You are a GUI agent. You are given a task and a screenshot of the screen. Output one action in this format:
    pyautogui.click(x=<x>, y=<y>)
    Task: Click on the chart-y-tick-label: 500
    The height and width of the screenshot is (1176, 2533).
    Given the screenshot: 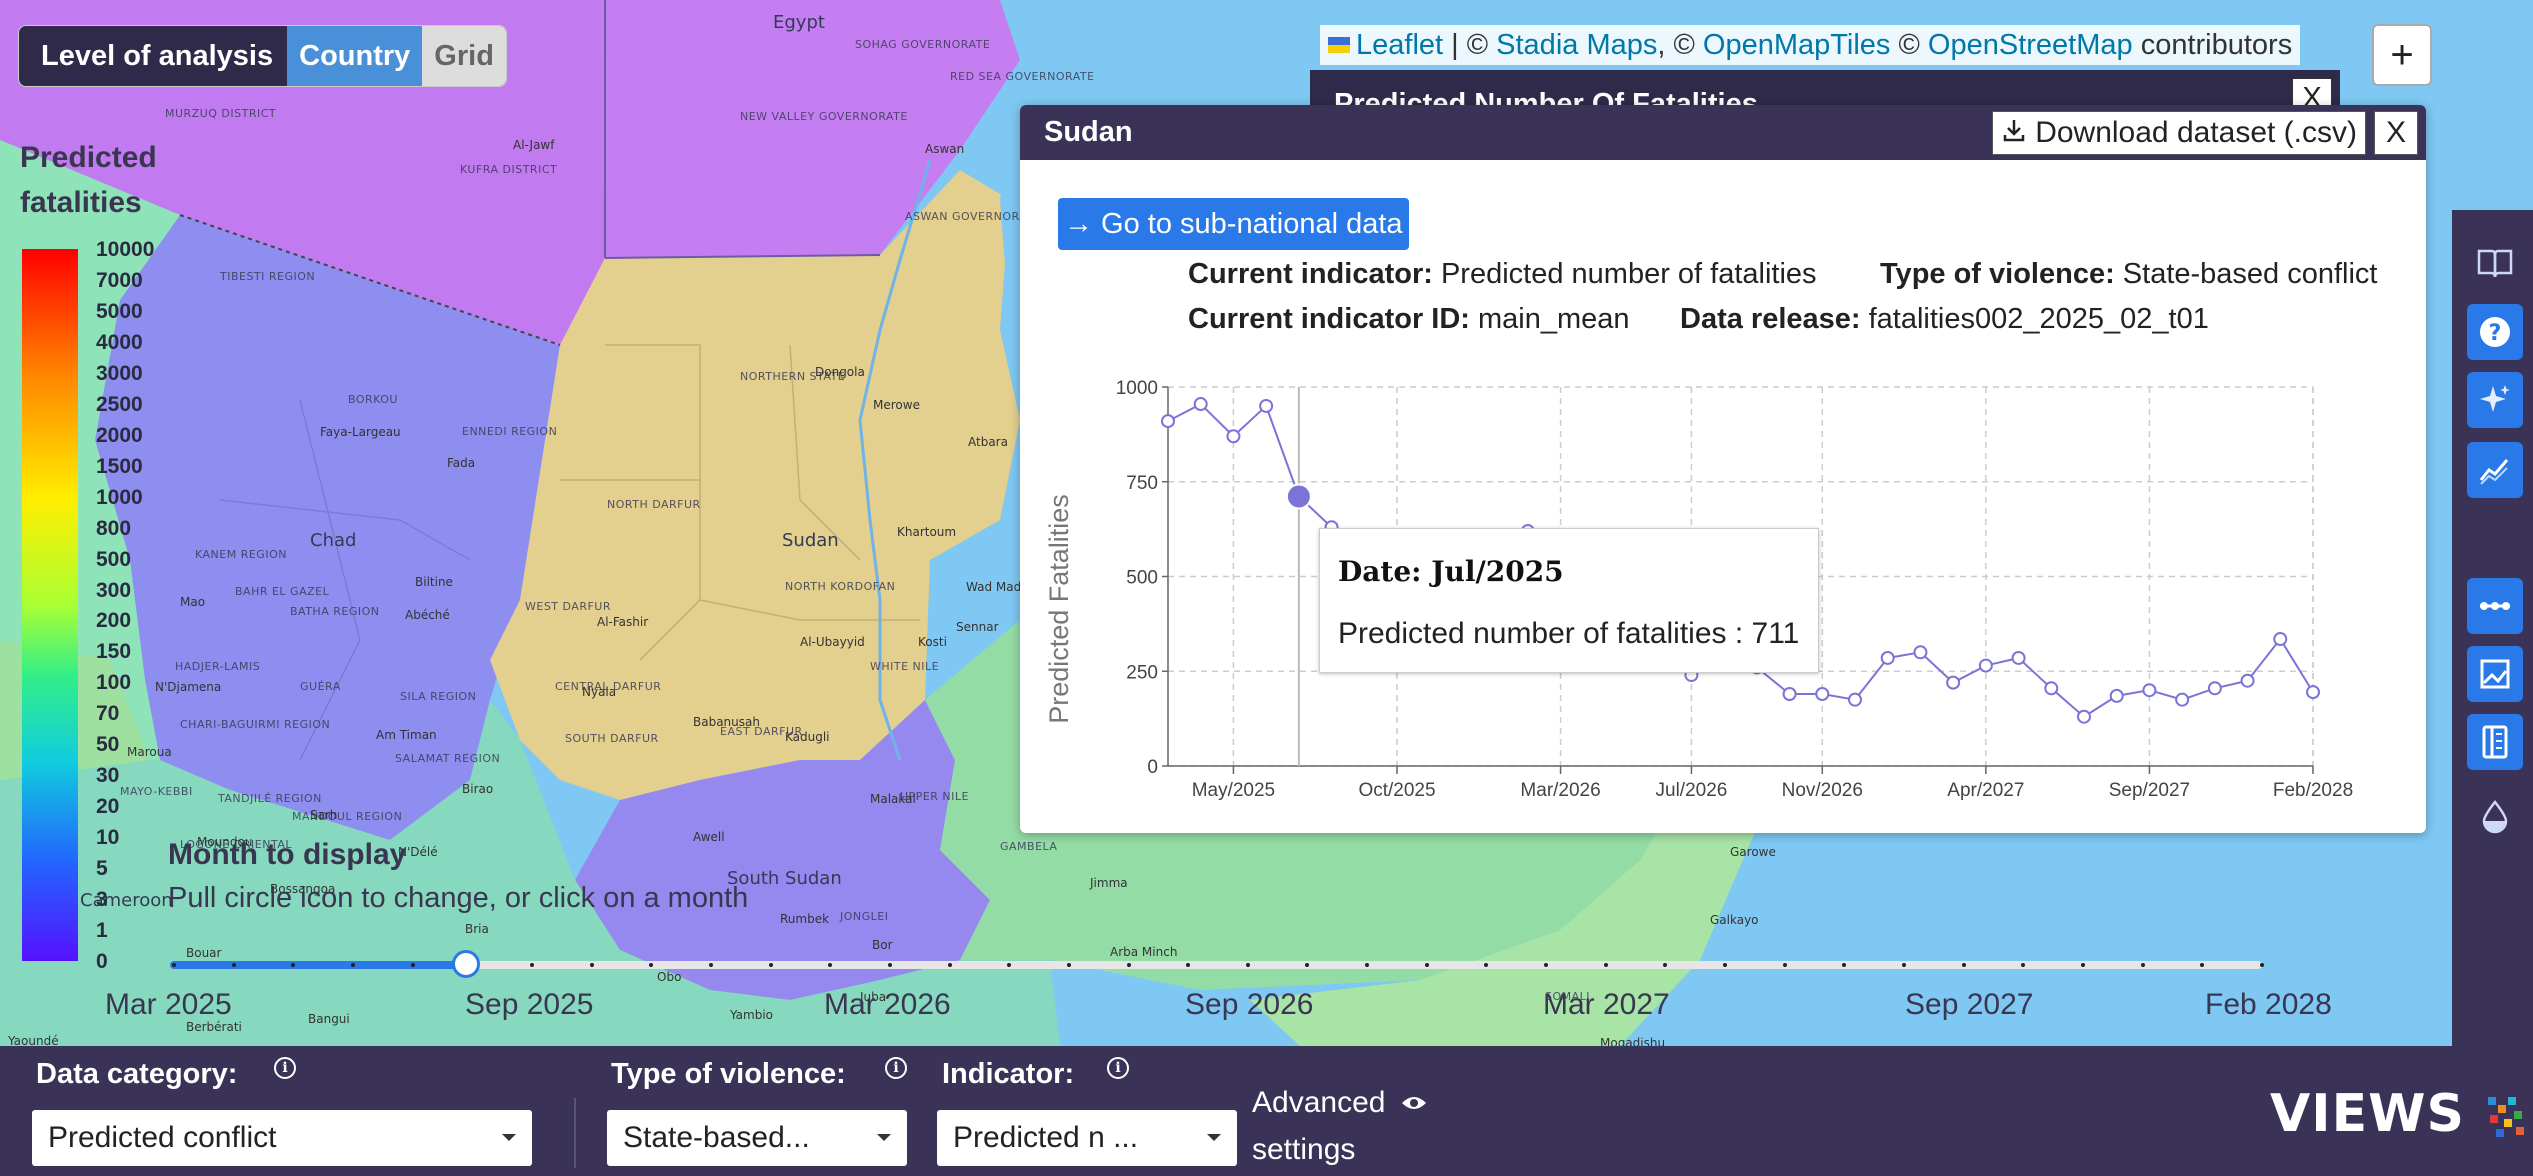 What is the action you would take?
    pyautogui.click(x=1142, y=578)
    